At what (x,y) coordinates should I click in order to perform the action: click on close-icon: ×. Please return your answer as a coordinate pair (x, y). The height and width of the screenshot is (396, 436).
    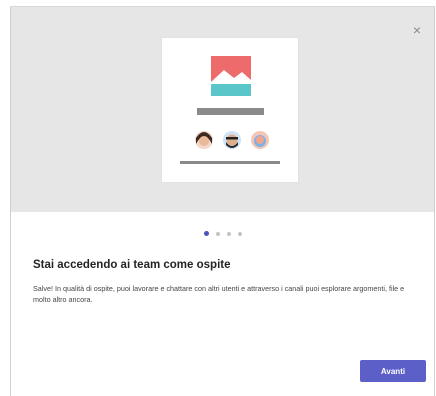
    Looking at the image, I should click on (417, 30).